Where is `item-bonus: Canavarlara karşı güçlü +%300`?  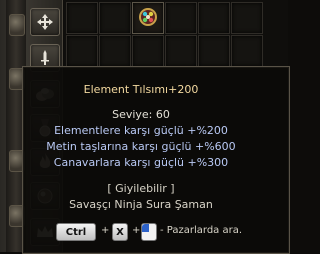 item-bonus: Canavarlara karşı güçlü +%300 is located at coordinates (141, 162).